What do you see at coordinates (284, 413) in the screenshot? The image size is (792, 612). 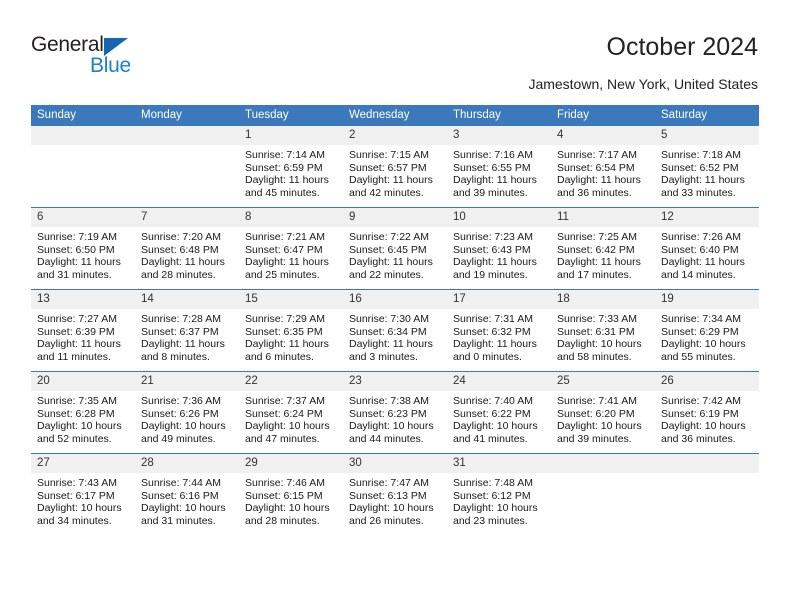 I see `sunset-text: Sunset: 6:24 PM` at bounding box center [284, 413].